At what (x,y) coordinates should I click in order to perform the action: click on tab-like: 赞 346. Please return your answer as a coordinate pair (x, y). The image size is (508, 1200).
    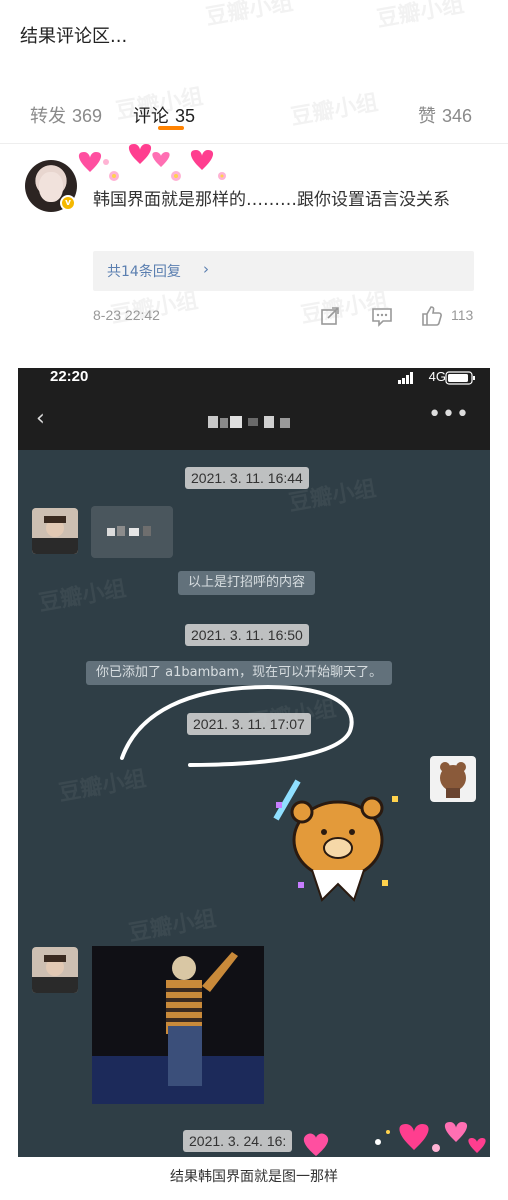
    Looking at the image, I should click on (445, 115).